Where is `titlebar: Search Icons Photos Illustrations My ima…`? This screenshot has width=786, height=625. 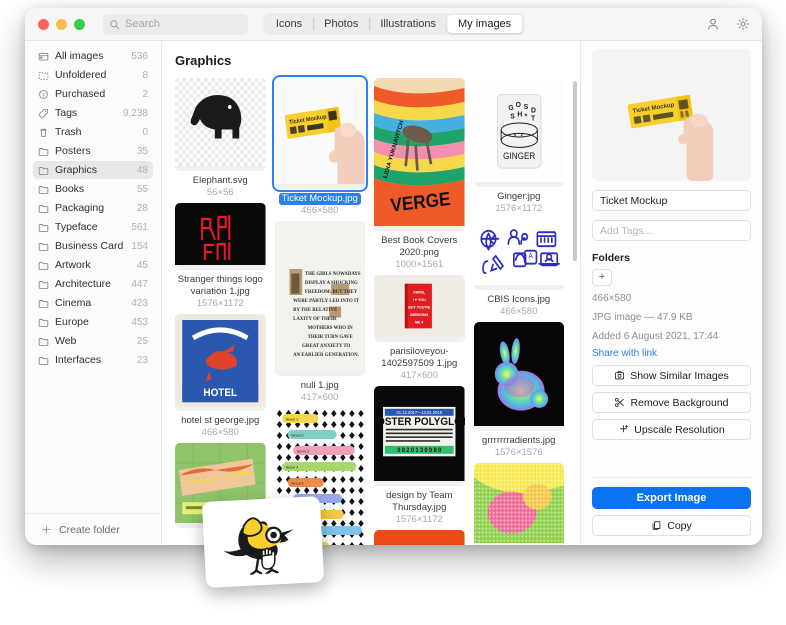 titlebar: Search Icons Photos Illustrations My ima… is located at coordinates (393, 24).